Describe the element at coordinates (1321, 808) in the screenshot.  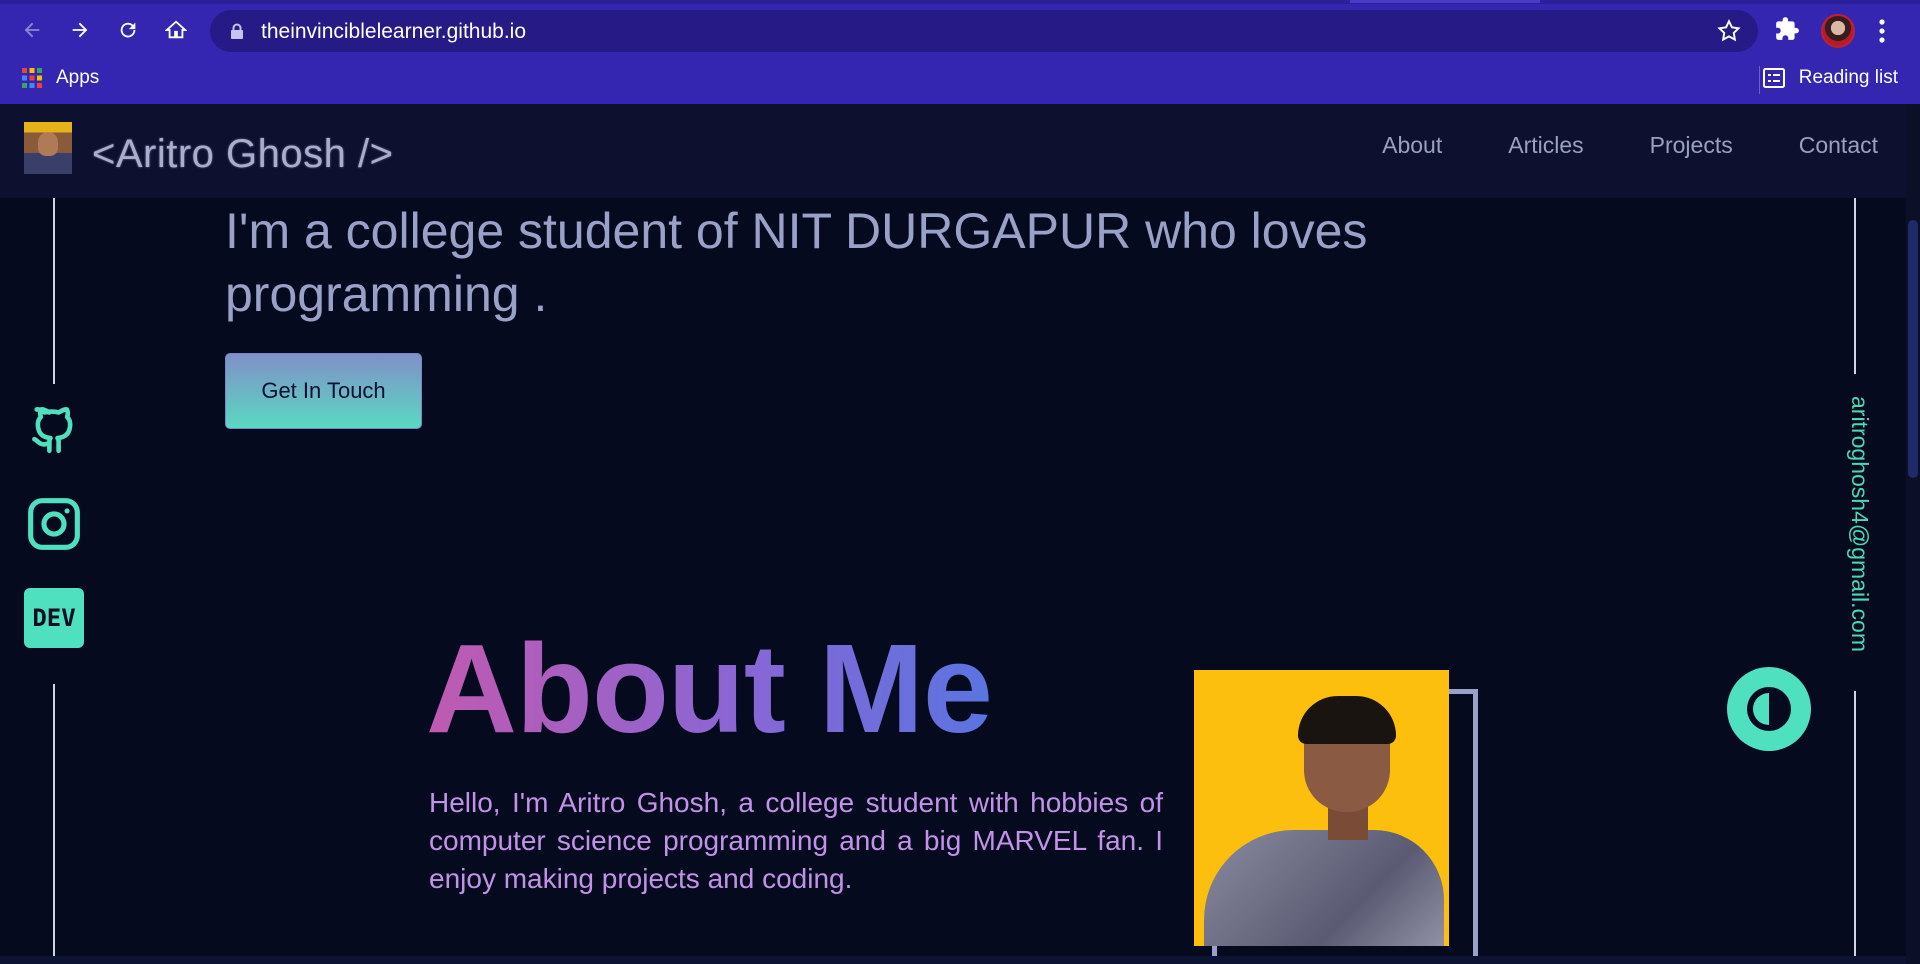
I see `profile-photo` at that location.